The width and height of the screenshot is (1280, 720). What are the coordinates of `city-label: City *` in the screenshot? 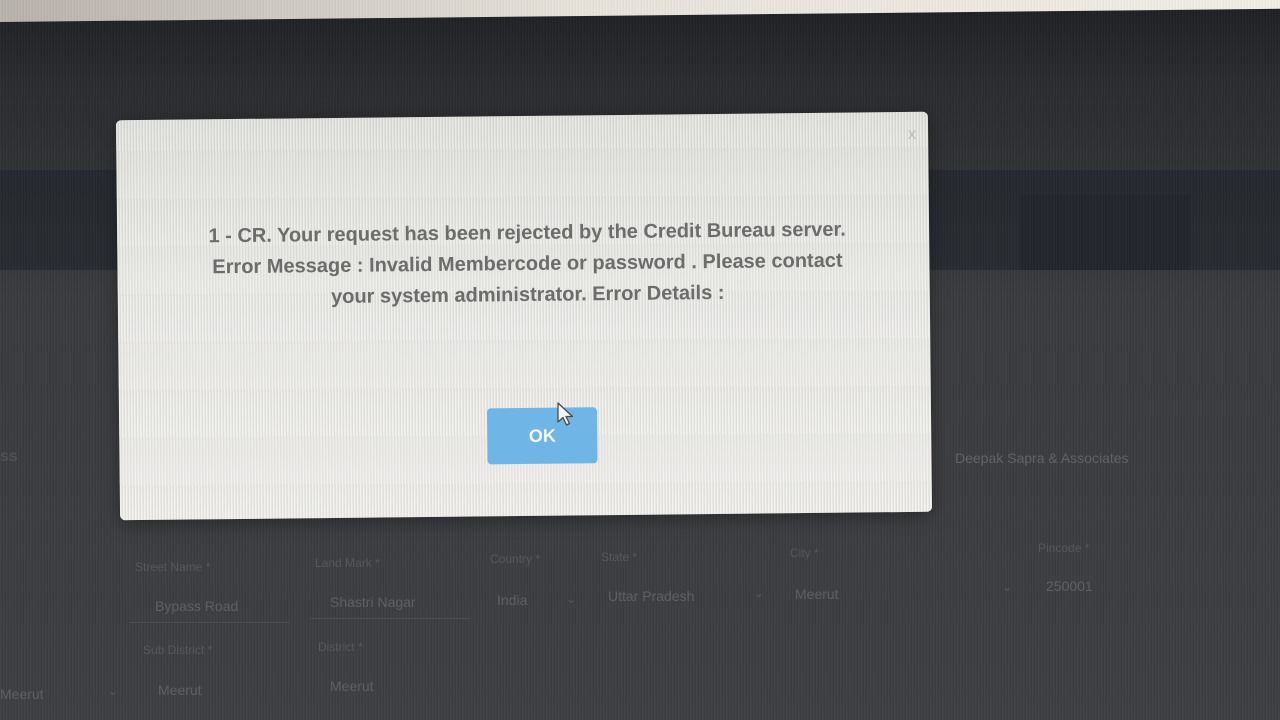 It's located at (804, 553).